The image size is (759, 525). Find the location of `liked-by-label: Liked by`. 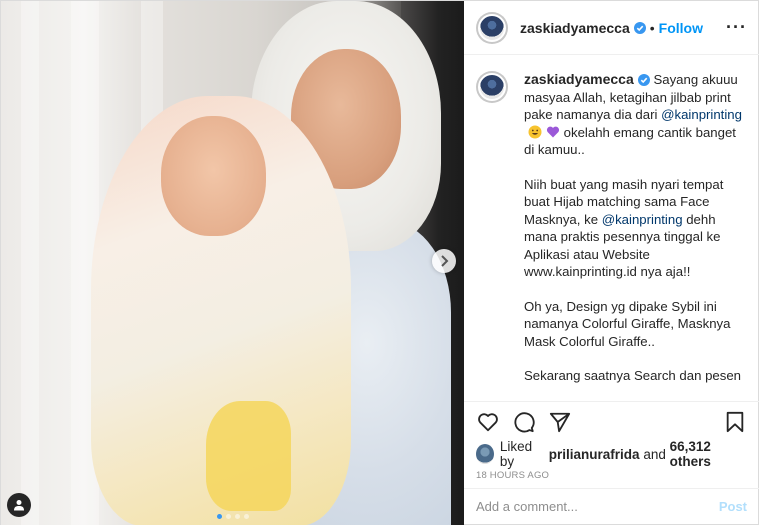

liked-by-label: Liked by is located at coordinates (516, 454).